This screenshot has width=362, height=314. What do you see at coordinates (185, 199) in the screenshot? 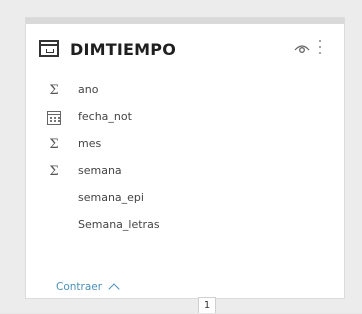
I see `field-row-semana-epi: semana_epi` at bounding box center [185, 199].